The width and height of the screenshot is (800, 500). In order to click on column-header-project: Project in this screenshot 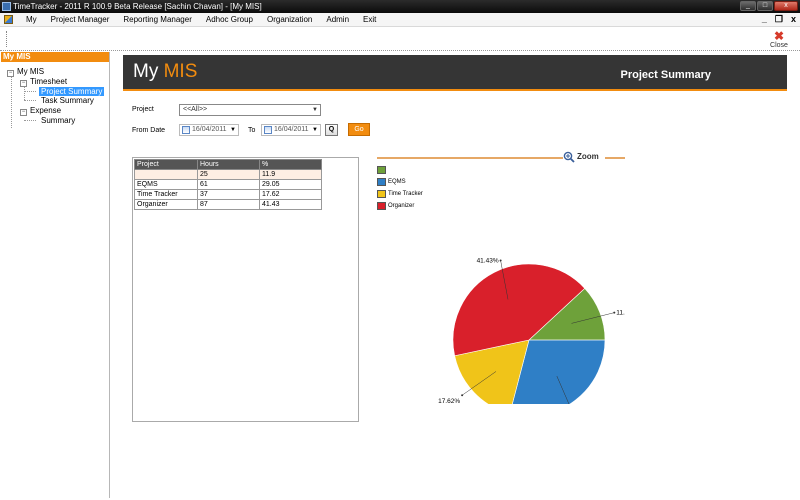, I will do `click(166, 164)`.